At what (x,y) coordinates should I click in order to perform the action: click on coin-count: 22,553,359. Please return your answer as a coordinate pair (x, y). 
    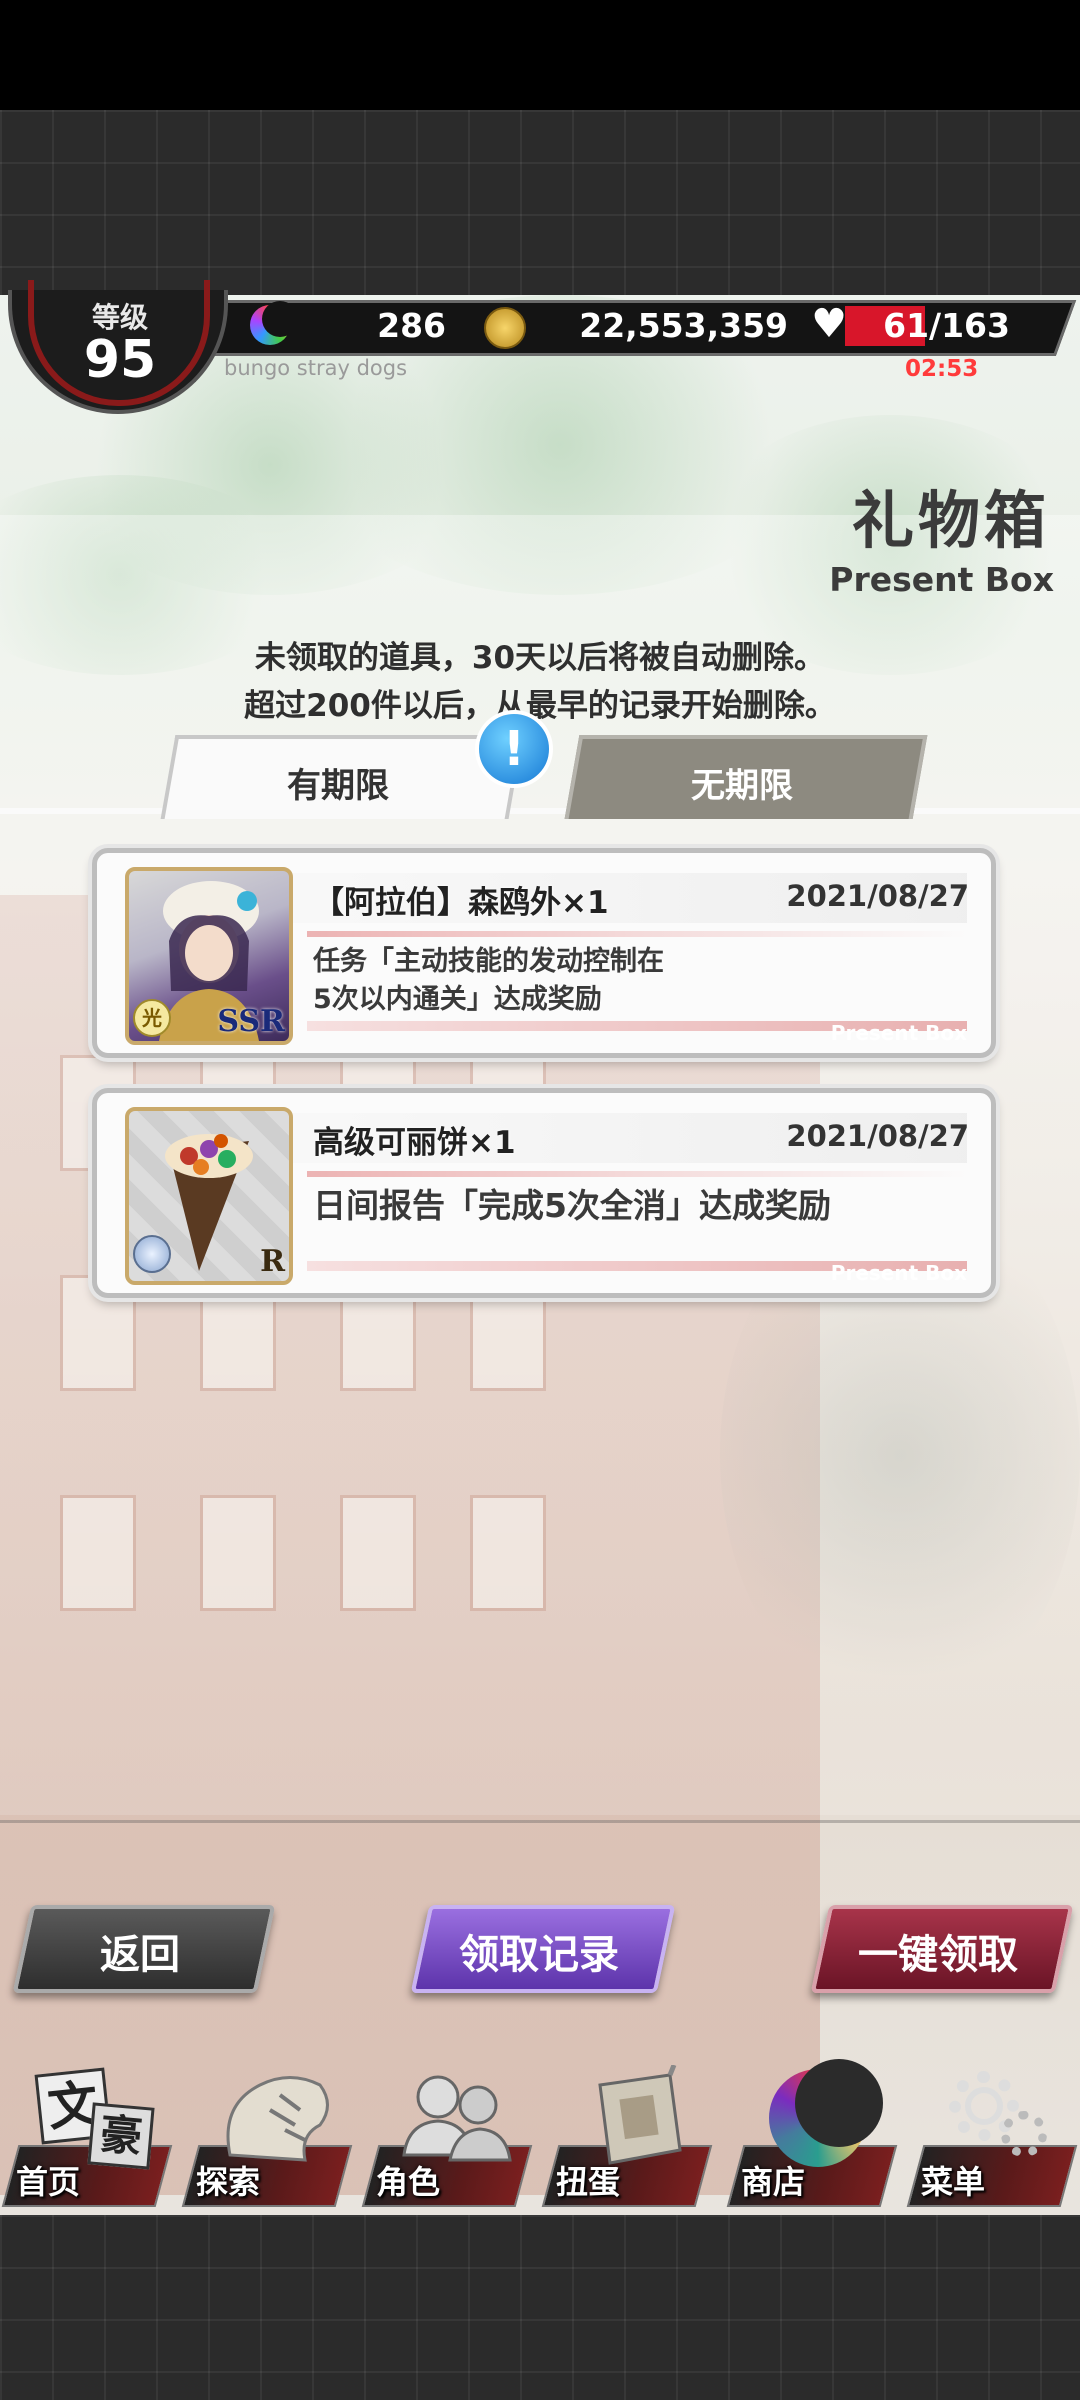
    Looking at the image, I should click on (683, 325).